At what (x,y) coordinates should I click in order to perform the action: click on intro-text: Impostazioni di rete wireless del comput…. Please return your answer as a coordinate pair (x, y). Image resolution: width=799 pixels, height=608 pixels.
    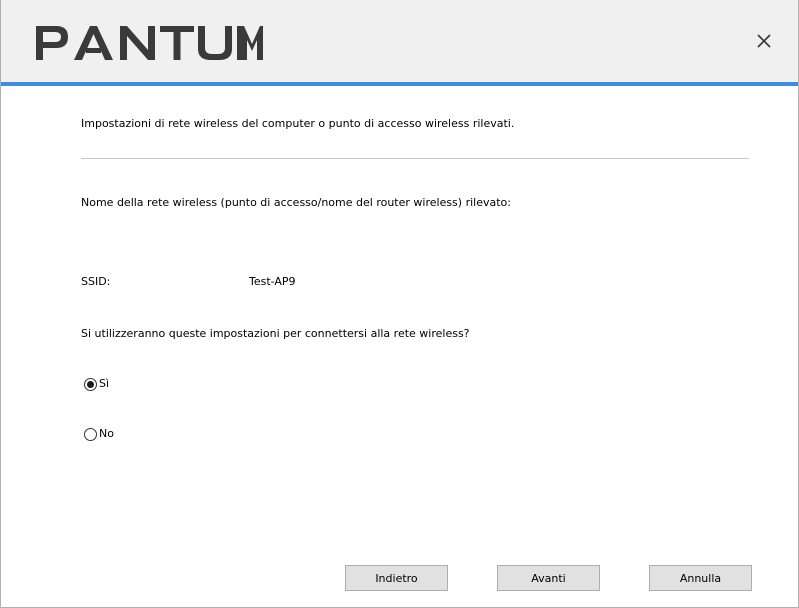
    Looking at the image, I should click on (298, 123).